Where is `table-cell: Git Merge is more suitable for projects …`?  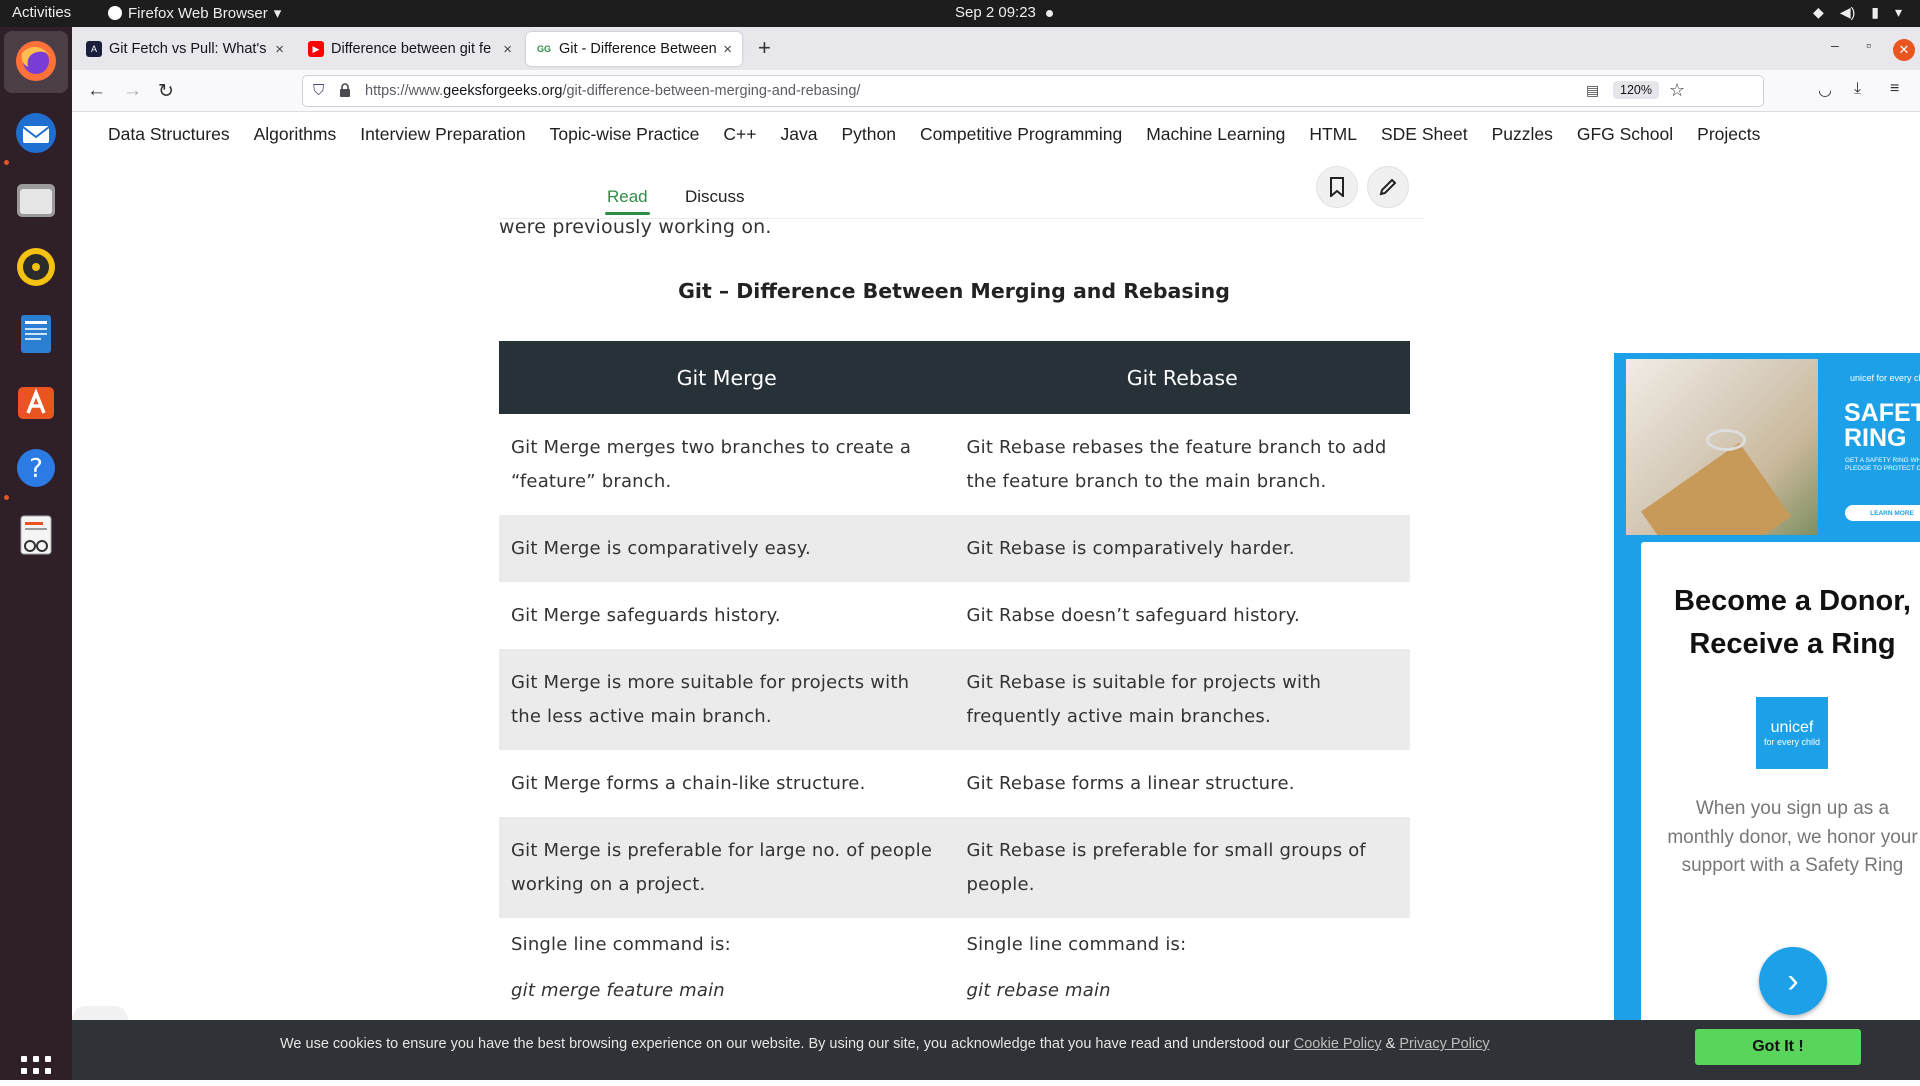
table-cell: Git Merge is more suitable for projects … is located at coordinates (727, 699).